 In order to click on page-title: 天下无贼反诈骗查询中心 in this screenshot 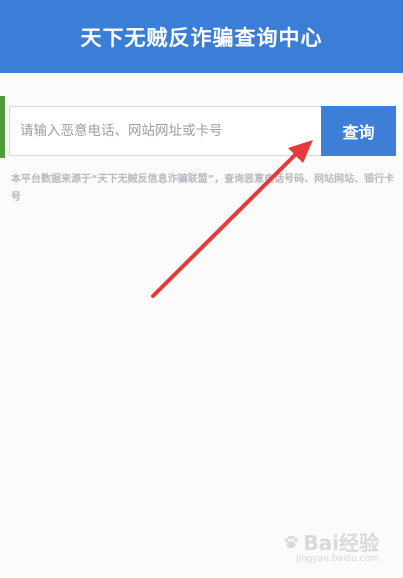, I will do `click(201, 37)`.